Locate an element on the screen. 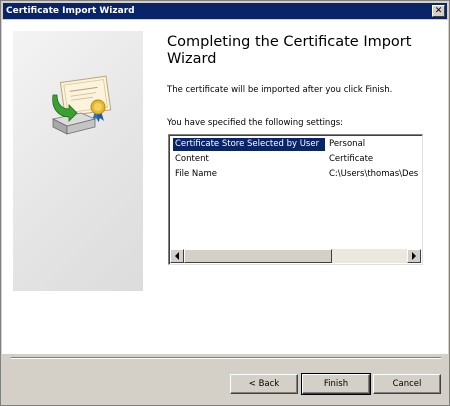 Image resolution: width=450 pixels, height=406 pixels. page-title: Completing the Certificate Import Wizard is located at coordinates (289, 50).